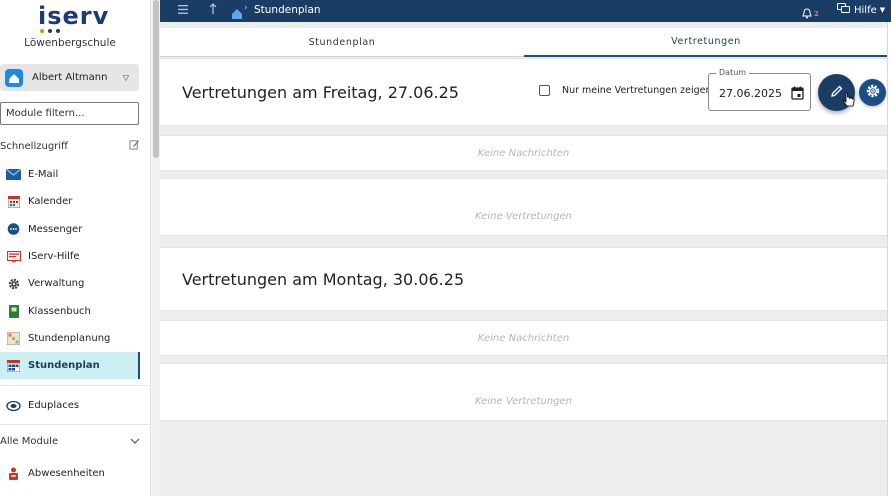 Image resolution: width=891 pixels, height=496 pixels. Describe the element at coordinates (70, 310) in the screenshot. I see `sidebar-item-klassenbuch: Klassenbuch` at that location.